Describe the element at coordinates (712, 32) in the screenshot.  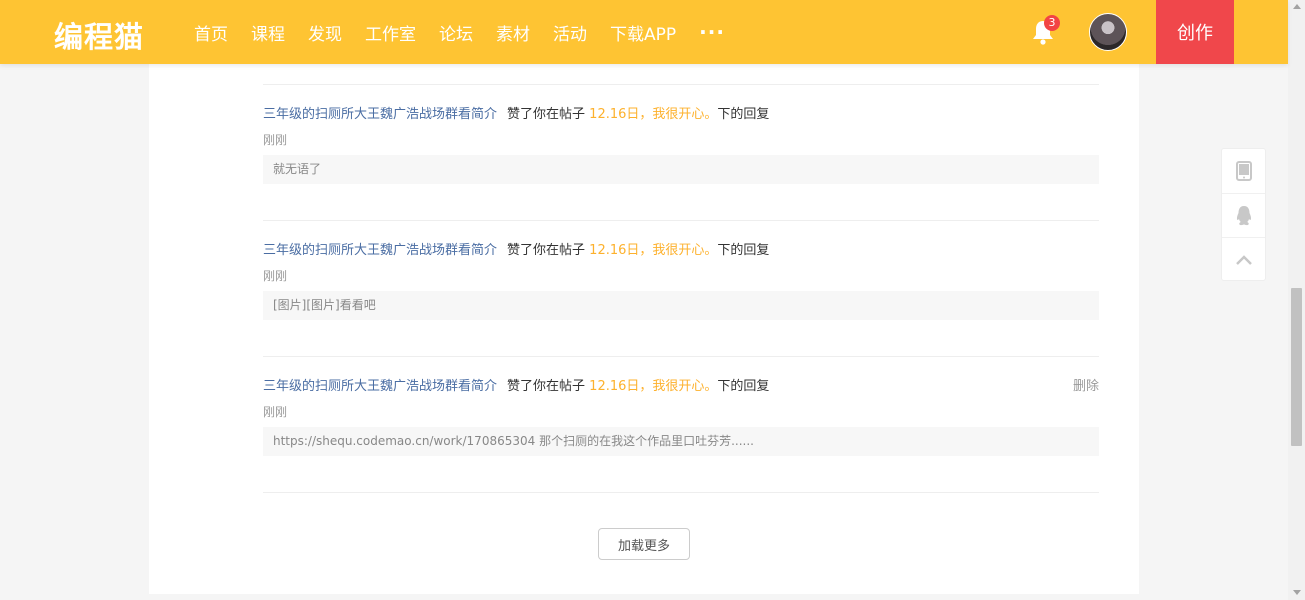
I see `nav-more-icon: ···` at that location.